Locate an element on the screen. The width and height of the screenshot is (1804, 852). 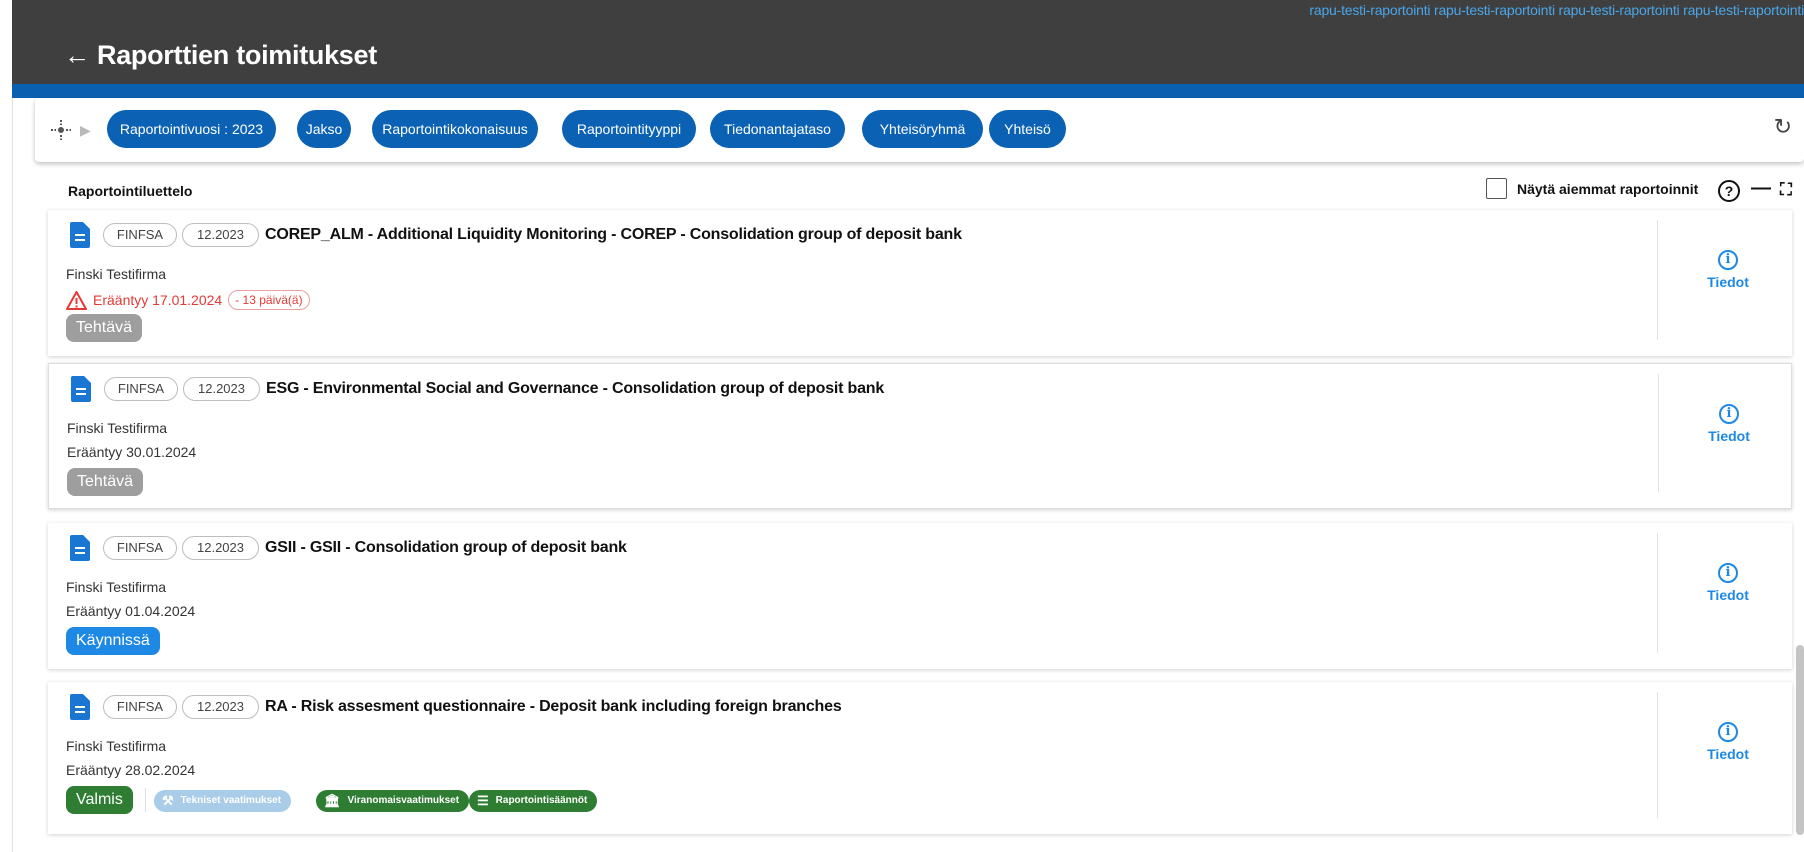
list-title: Raportointiluettelo is located at coordinates (130, 191).